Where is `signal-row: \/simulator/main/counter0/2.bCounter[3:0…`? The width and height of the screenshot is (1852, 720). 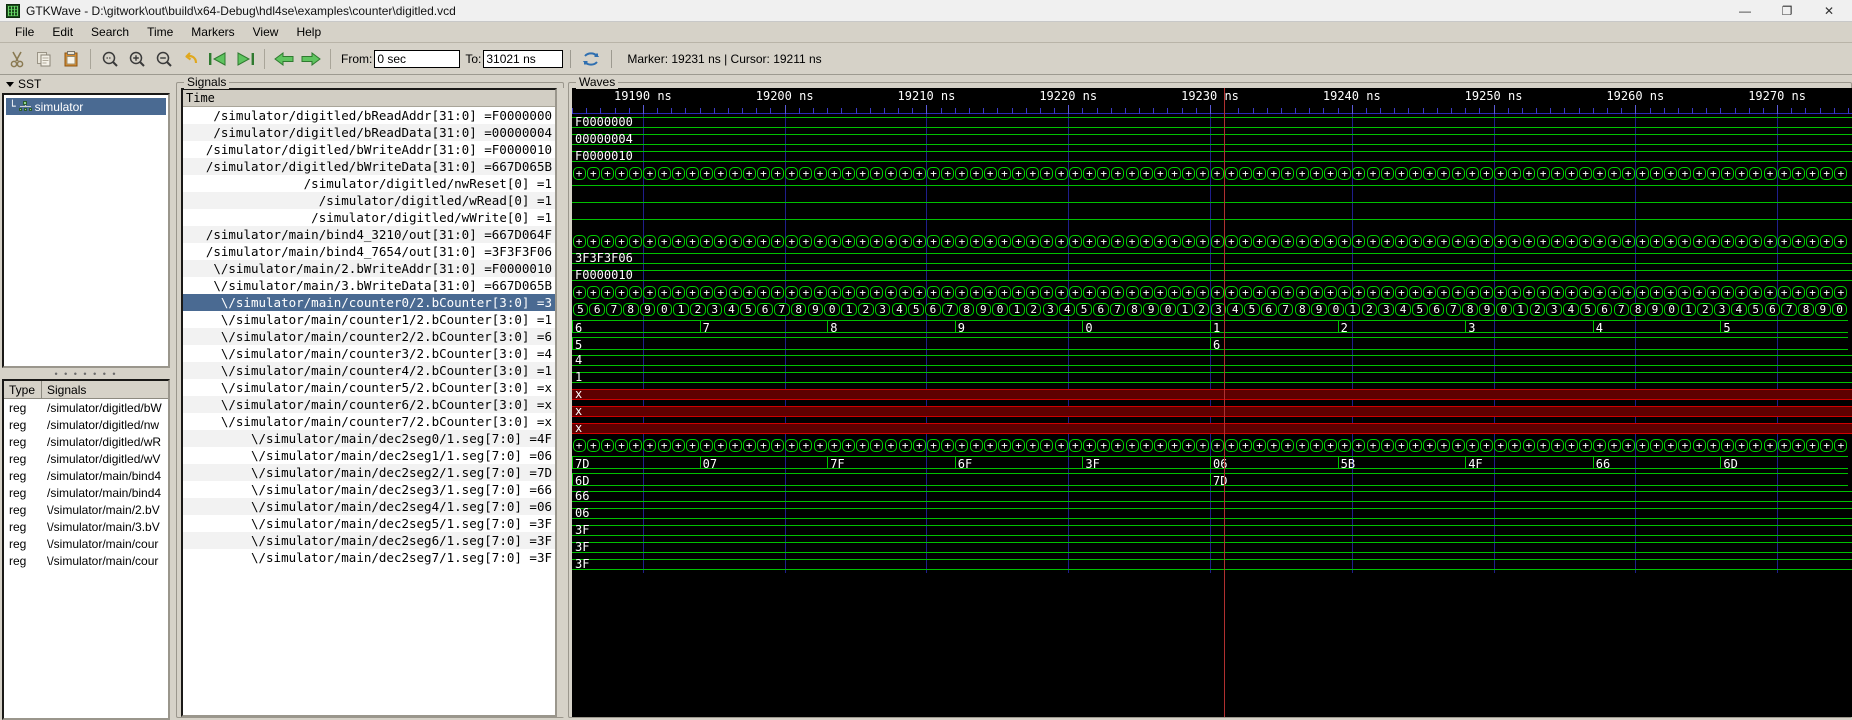
signal-row: \/simulator/main/counter0/2.bCounter[3:0… is located at coordinates (369, 302).